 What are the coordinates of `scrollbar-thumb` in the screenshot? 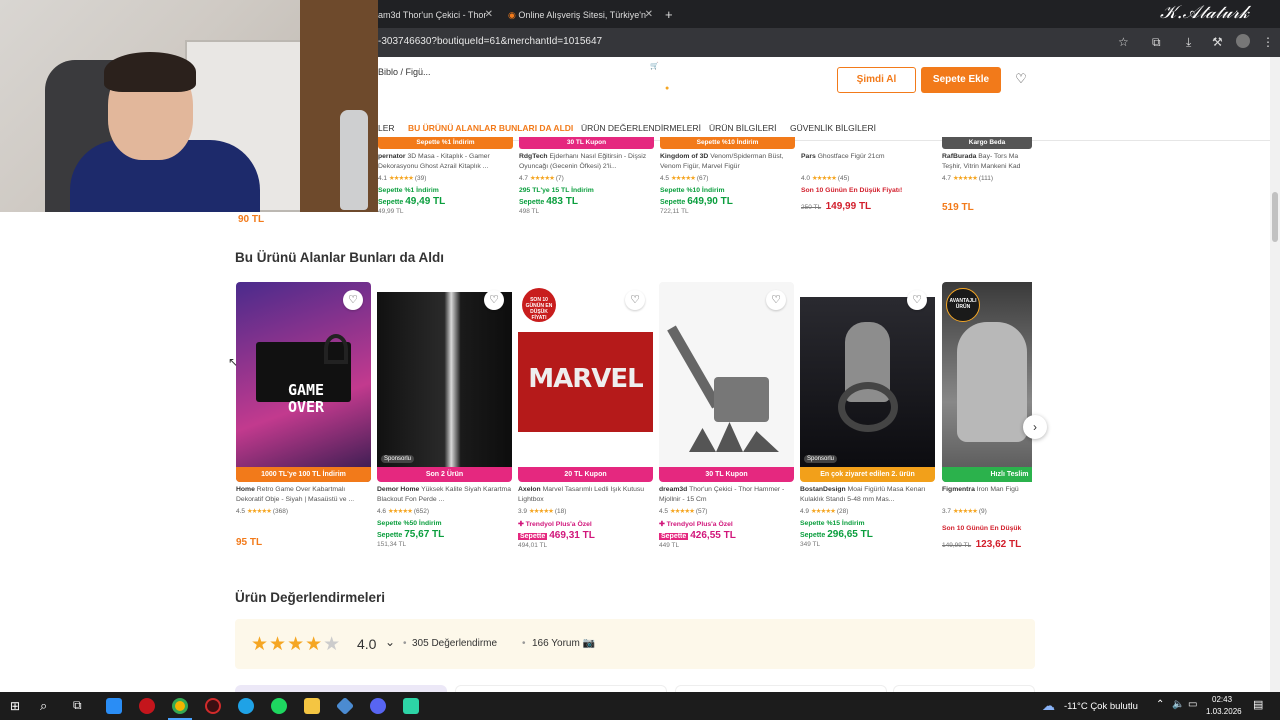 It's located at (1275, 217).